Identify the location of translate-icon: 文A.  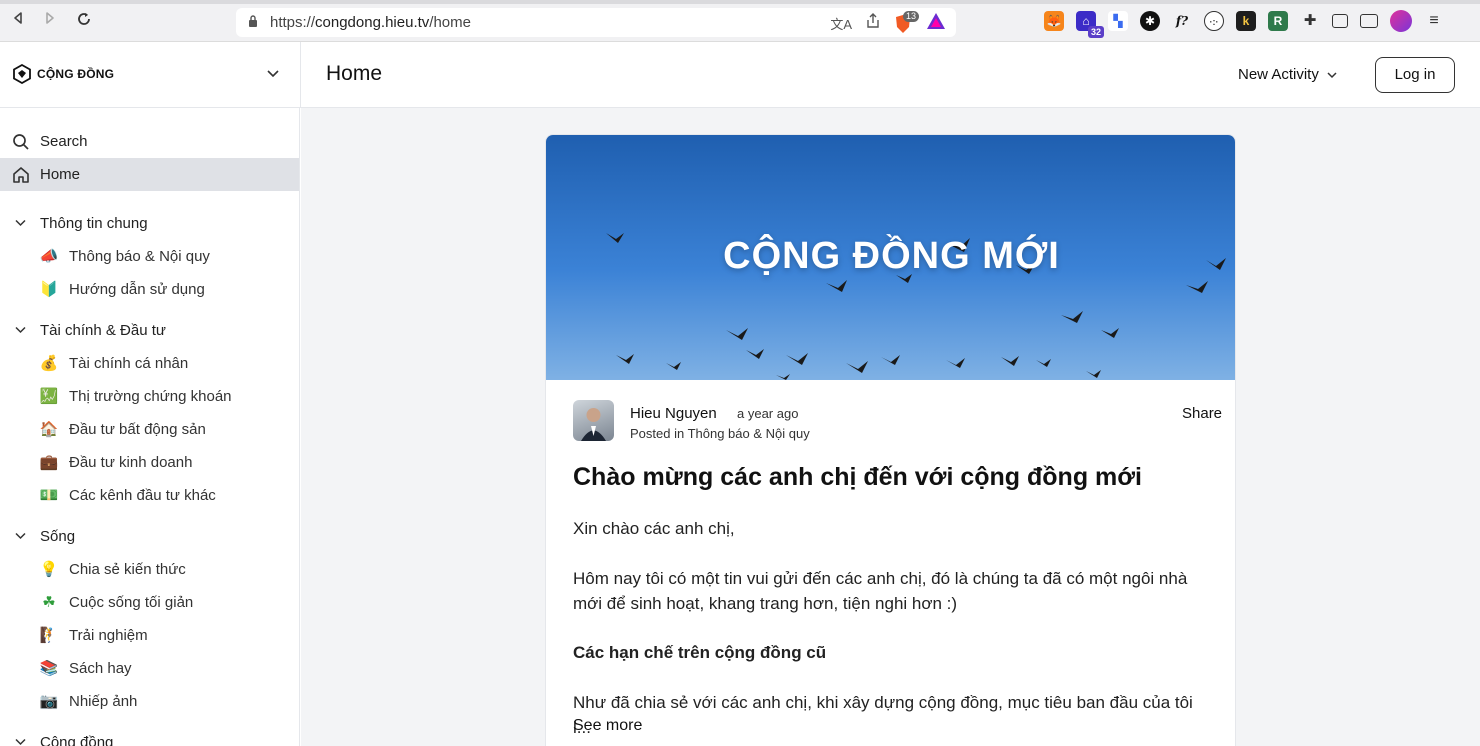
(841, 23).